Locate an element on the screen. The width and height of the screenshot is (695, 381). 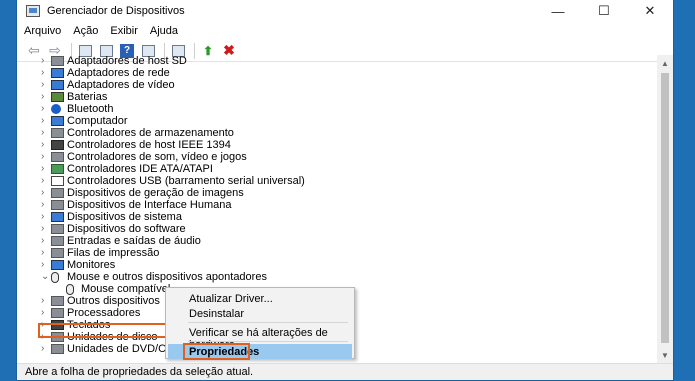
tree-item: › Dispositivos do software is located at coordinates (338, 229).